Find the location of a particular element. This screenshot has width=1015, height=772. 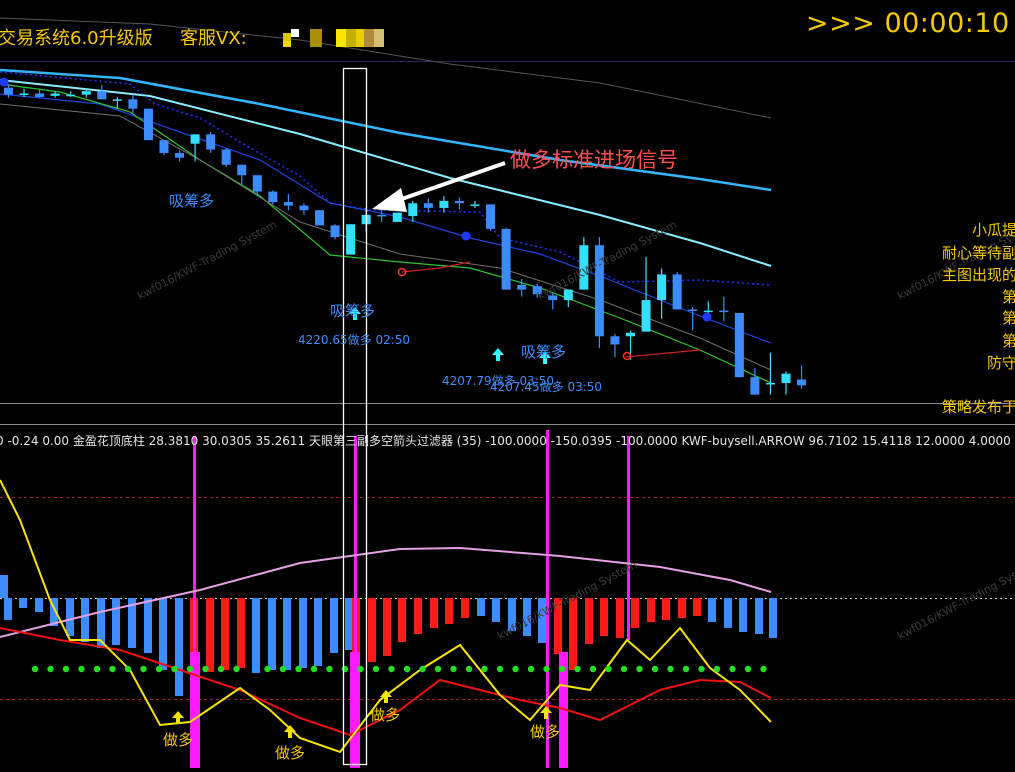

strategy-line-1: 小瓜提 is located at coordinates (993, 230).